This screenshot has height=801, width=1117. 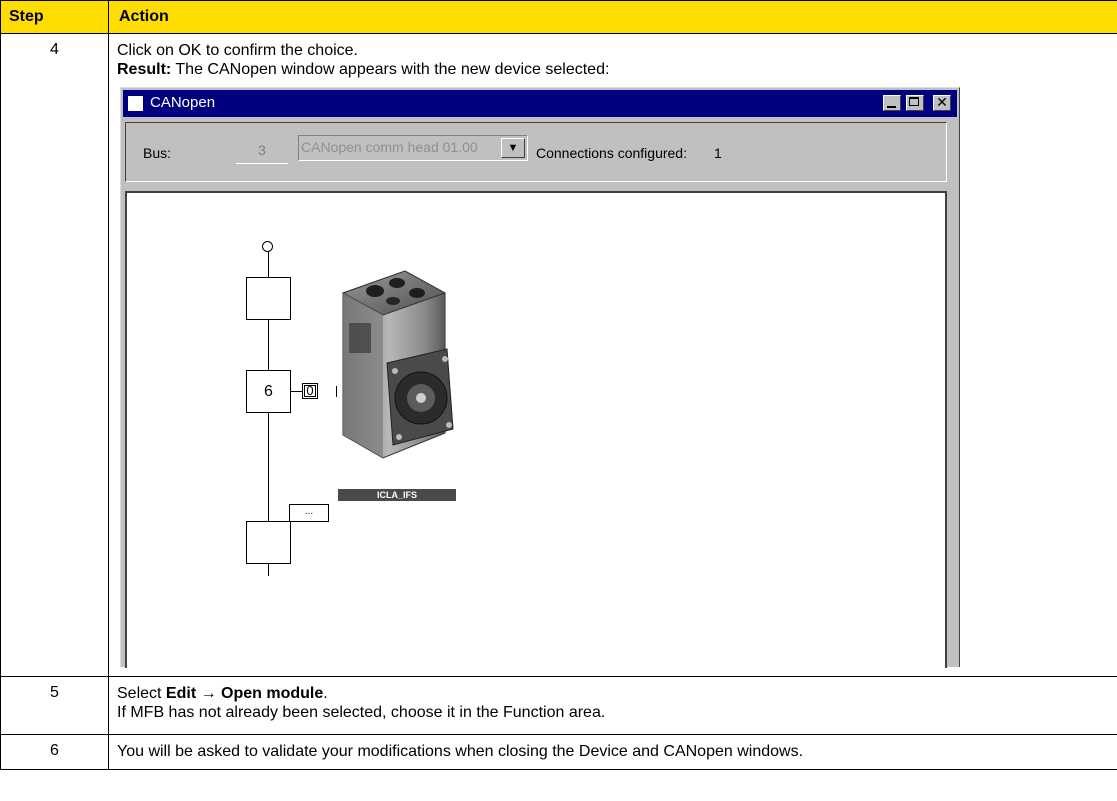 I want to click on bus-master-node, so click(x=268, y=298).